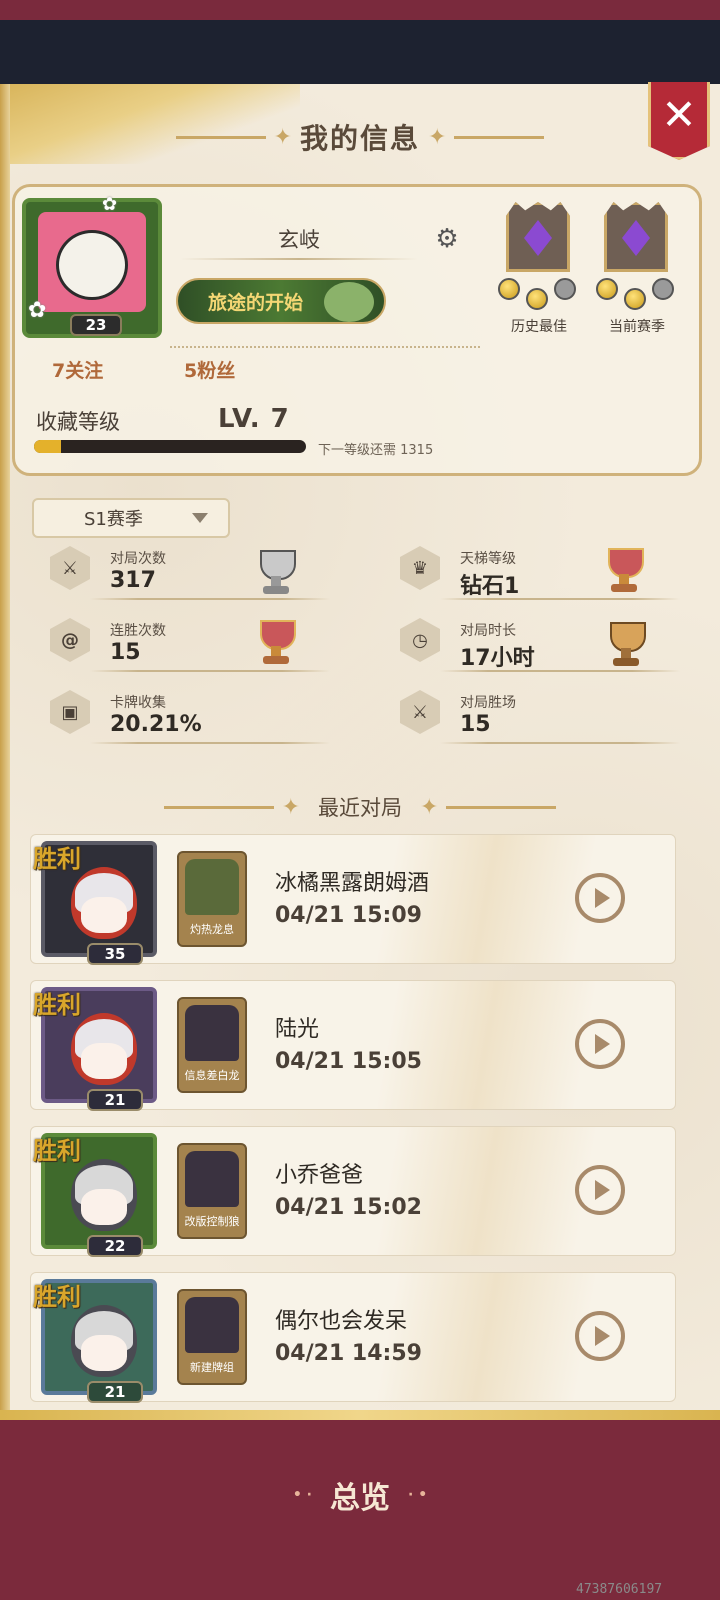 The image size is (720, 1600). I want to click on stat-label: 对局次数, so click(138, 559).